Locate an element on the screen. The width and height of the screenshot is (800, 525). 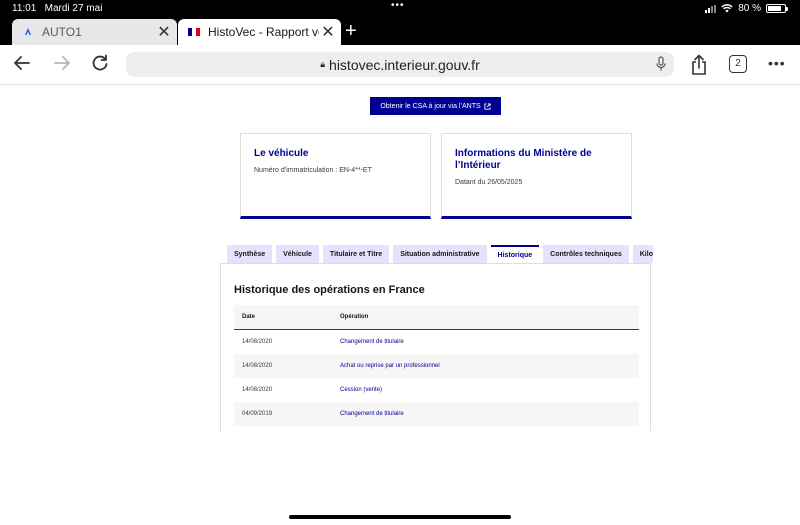
table-header: Date Opération is located at coordinates (436, 317).